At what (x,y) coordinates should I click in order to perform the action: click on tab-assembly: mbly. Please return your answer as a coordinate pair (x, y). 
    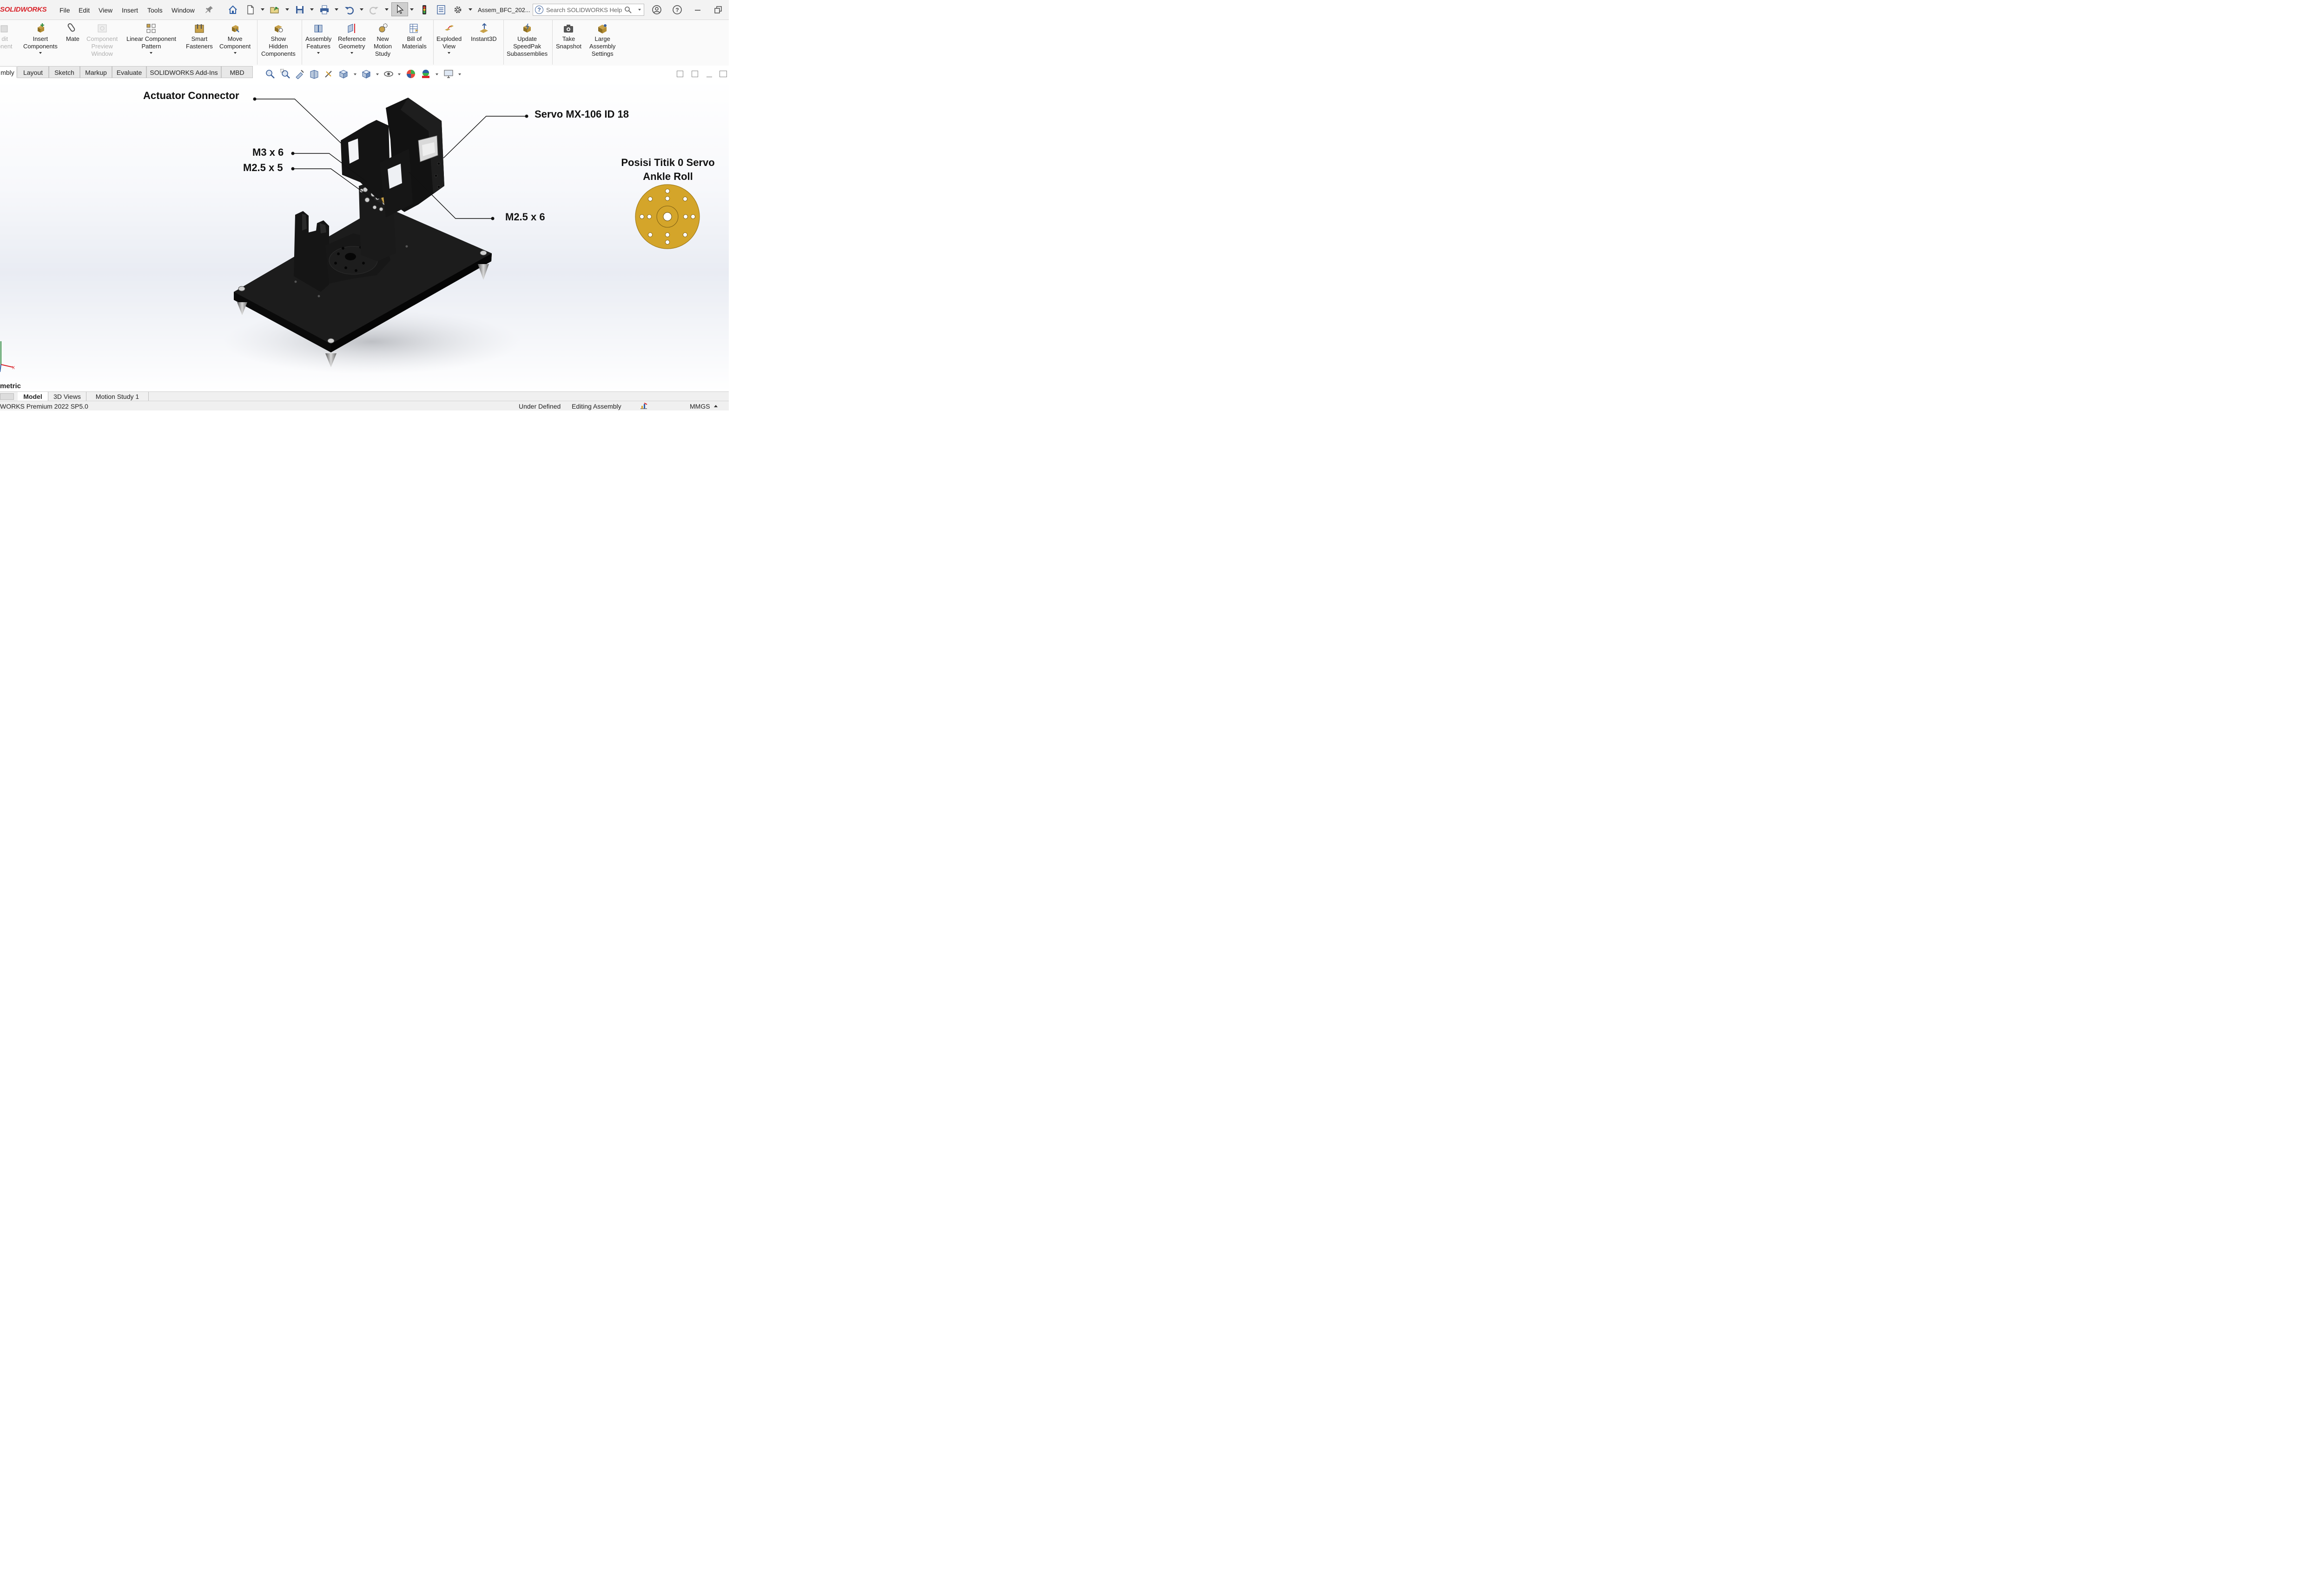
    Looking at the image, I should click on (8, 72).